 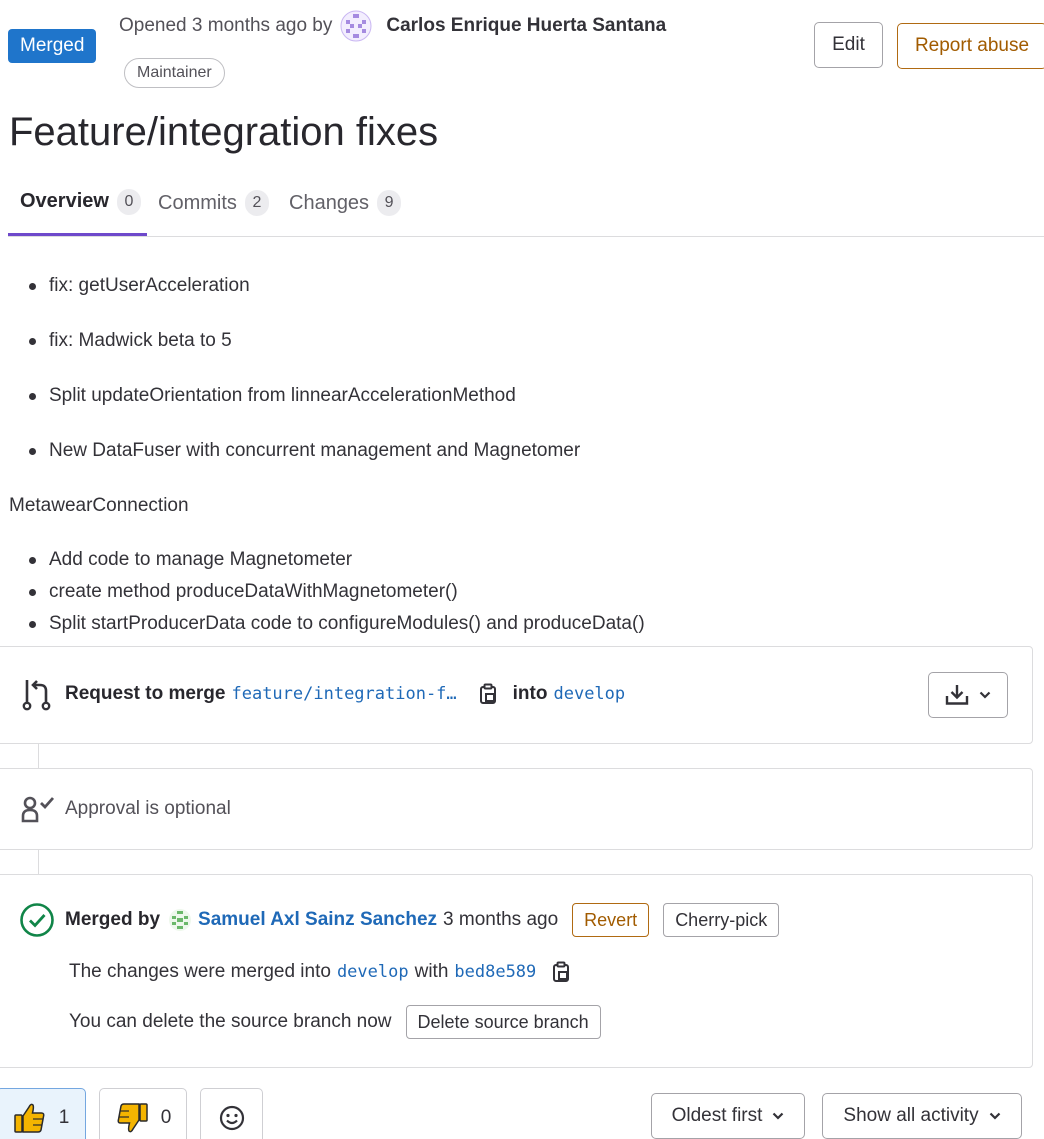 I want to click on activity-filter-dropdown: Show all activity, so click(x=922, y=1116).